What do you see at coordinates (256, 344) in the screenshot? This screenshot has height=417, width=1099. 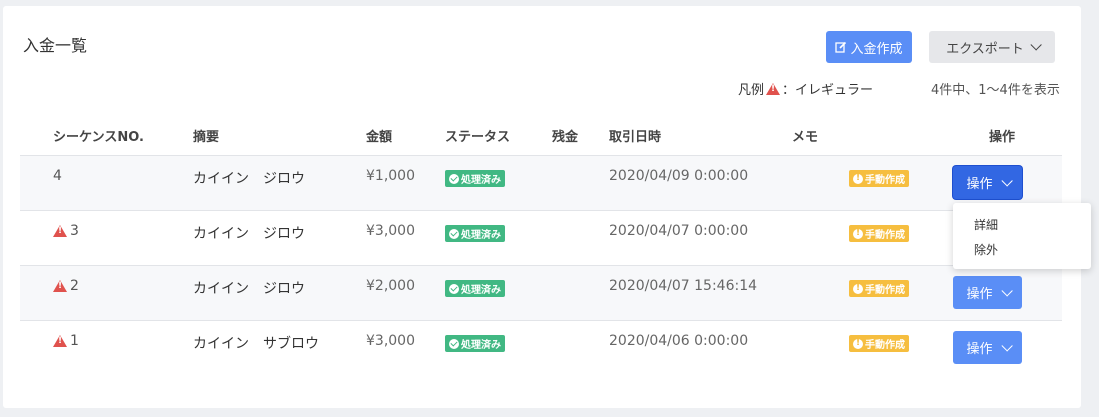 I see `row-description: カイイン サブロウ` at bounding box center [256, 344].